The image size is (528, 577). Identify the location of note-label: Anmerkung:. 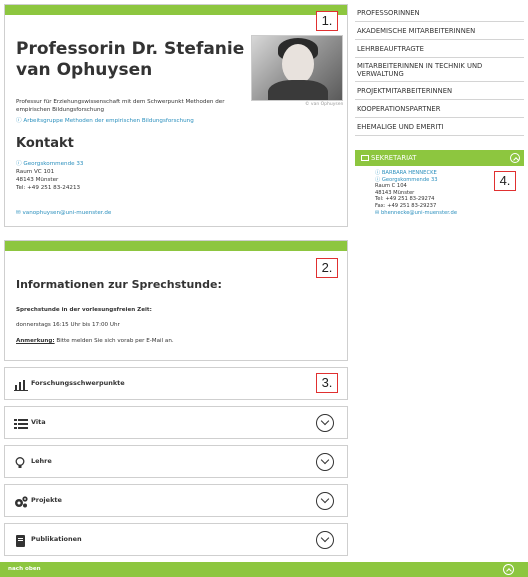
(35, 341).